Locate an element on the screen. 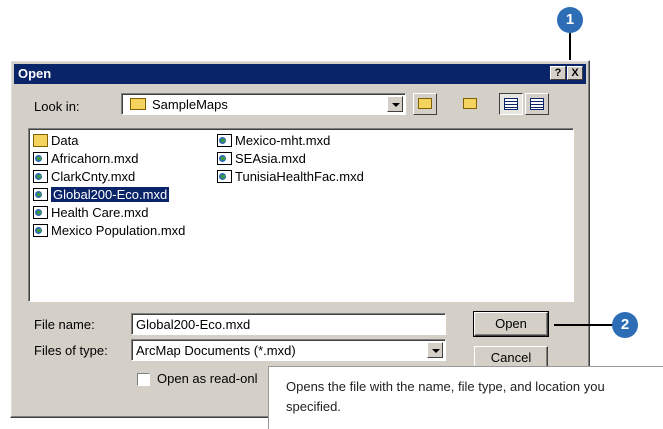 This screenshot has height=429, width=663. file-name: Mexico-mht.mxd is located at coordinates (283, 140).